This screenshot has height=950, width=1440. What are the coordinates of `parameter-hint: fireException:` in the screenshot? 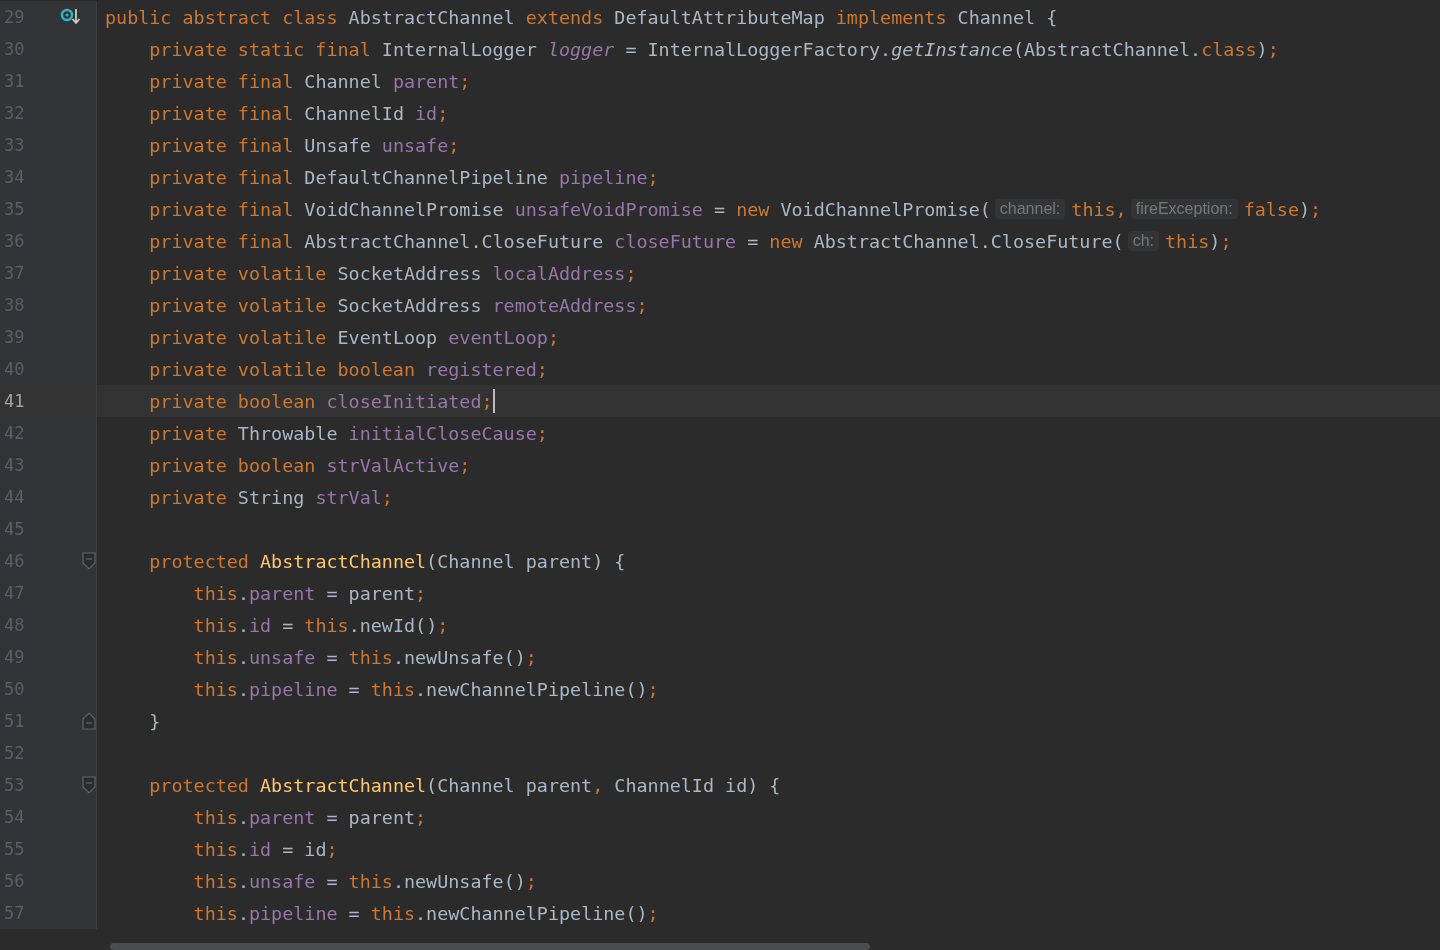 It's located at (1184, 209).